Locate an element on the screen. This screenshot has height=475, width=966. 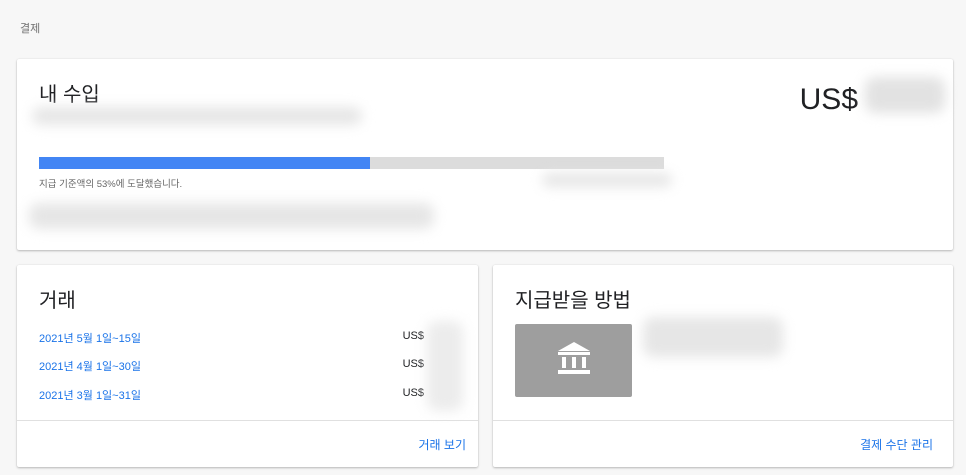
bank-account-tile is located at coordinates (573, 360).